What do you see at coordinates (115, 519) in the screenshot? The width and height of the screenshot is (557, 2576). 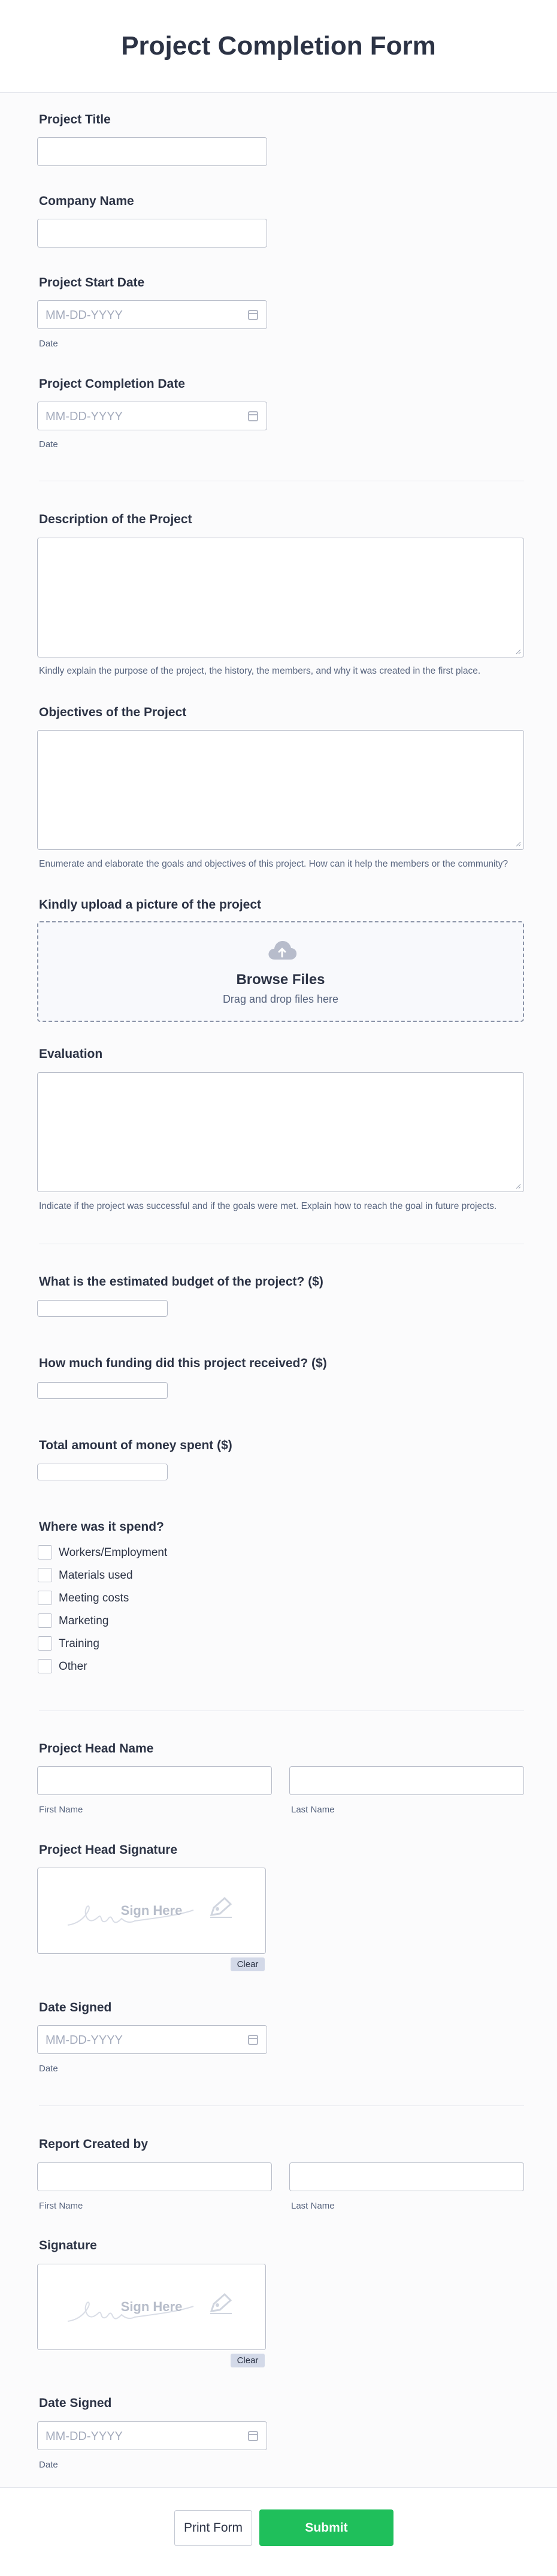 I see `description-label: Description of the Project` at bounding box center [115, 519].